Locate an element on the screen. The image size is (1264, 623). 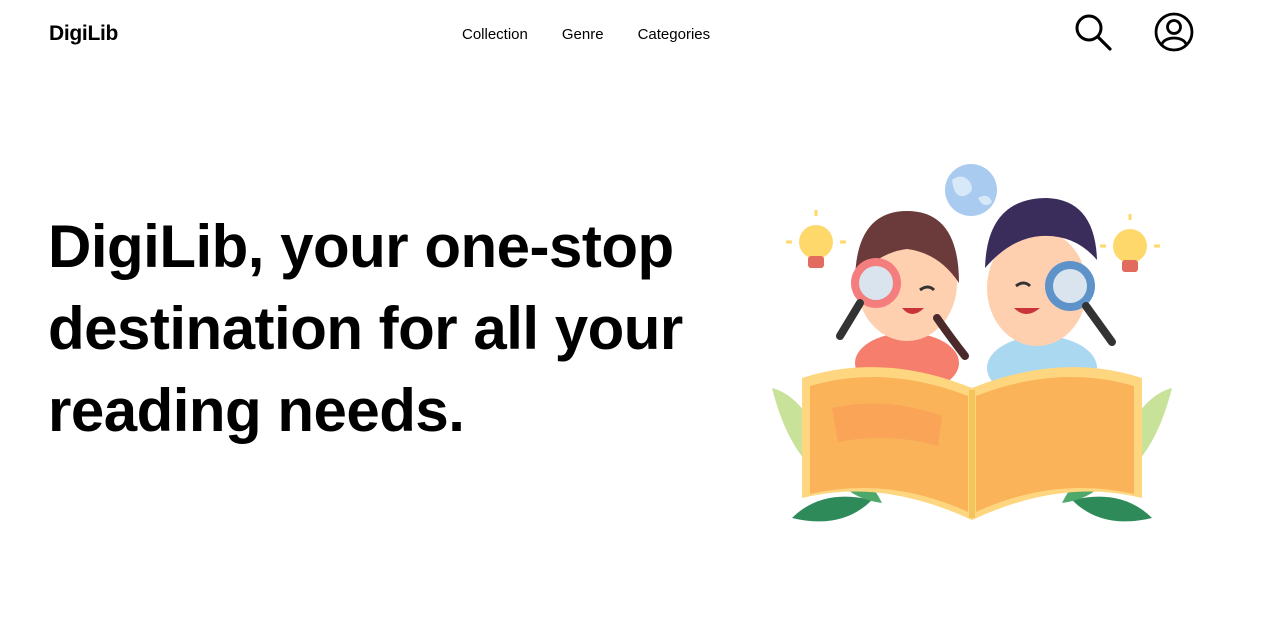
nav-item-categories: Categories is located at coordinates (674, 34).